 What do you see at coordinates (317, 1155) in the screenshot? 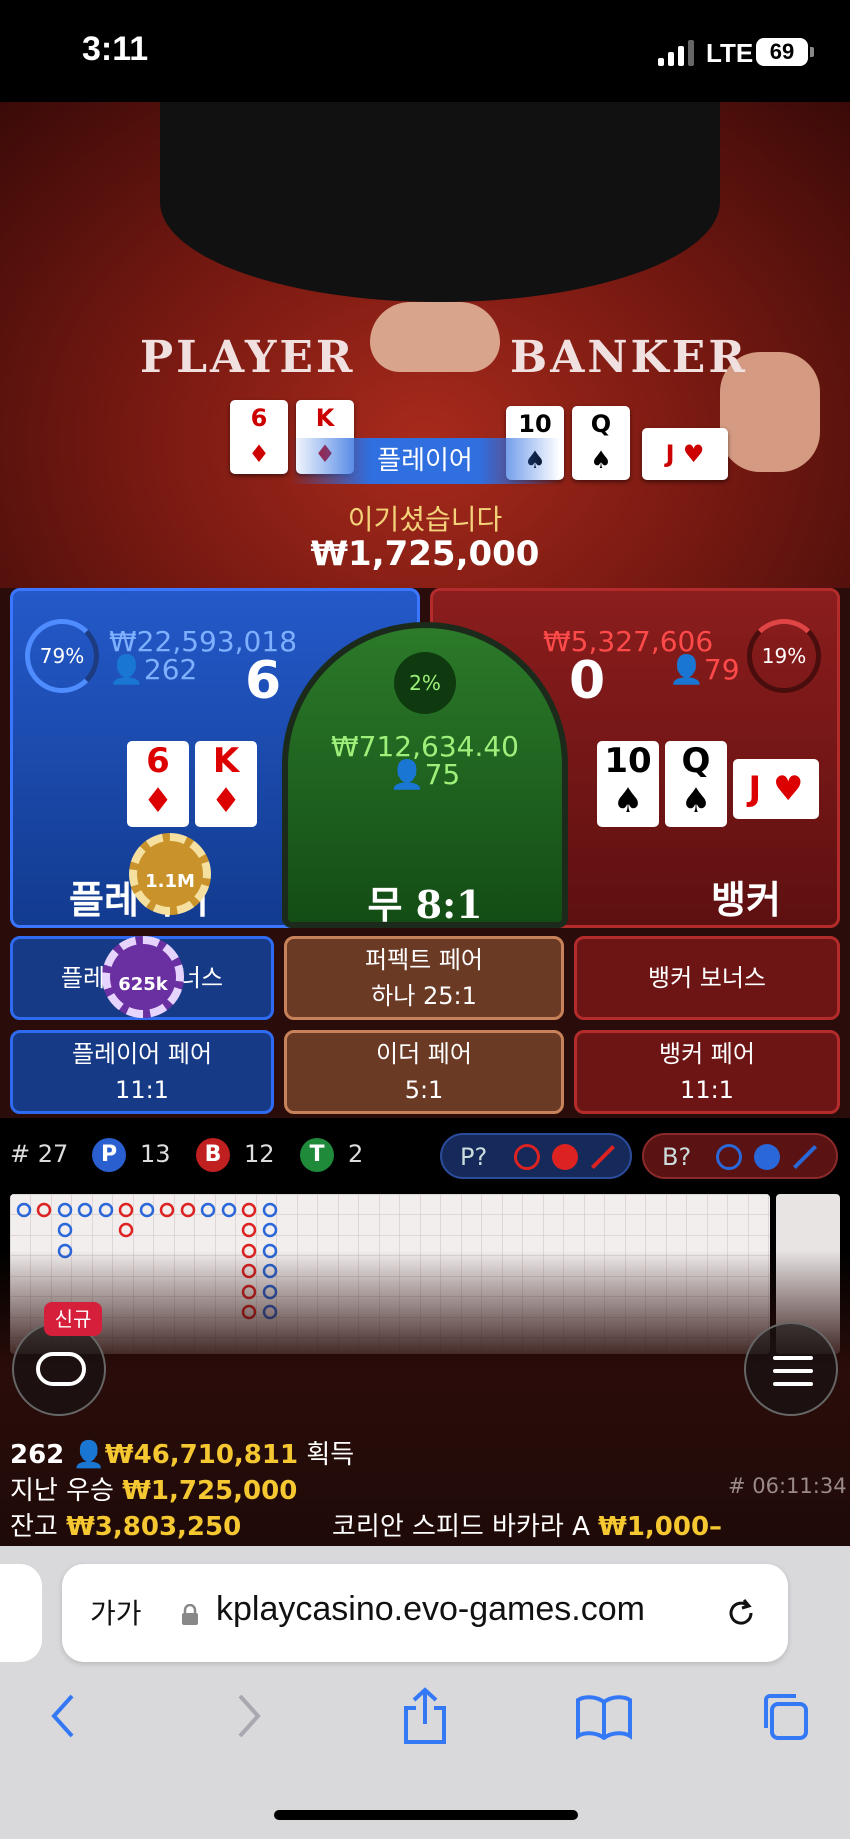
I see `tie-win-icon: T` at bounding box center [317, 1155].